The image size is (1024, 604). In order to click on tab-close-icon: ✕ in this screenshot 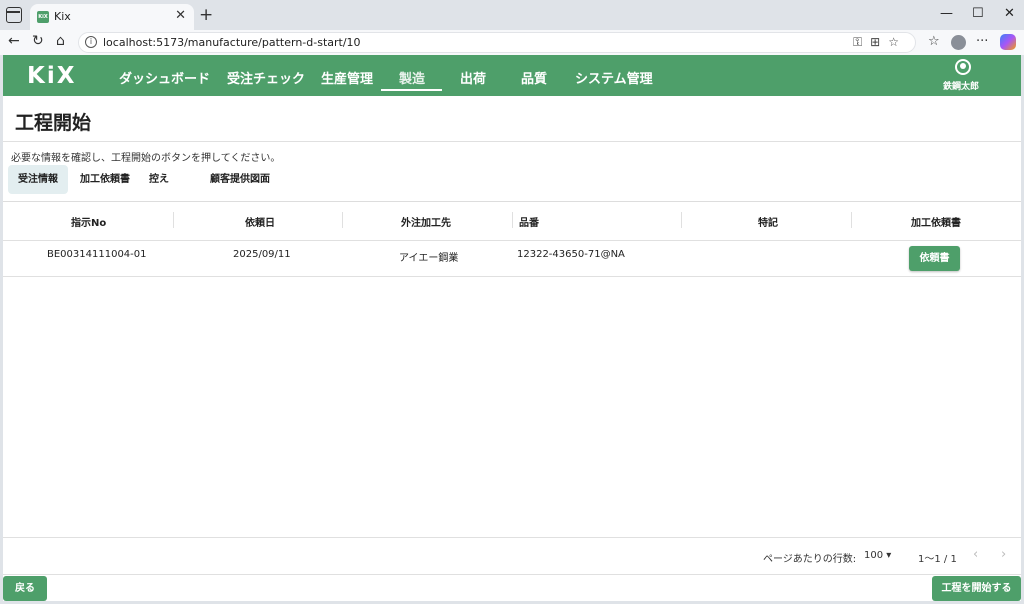, I will do `click(180, 15)`.